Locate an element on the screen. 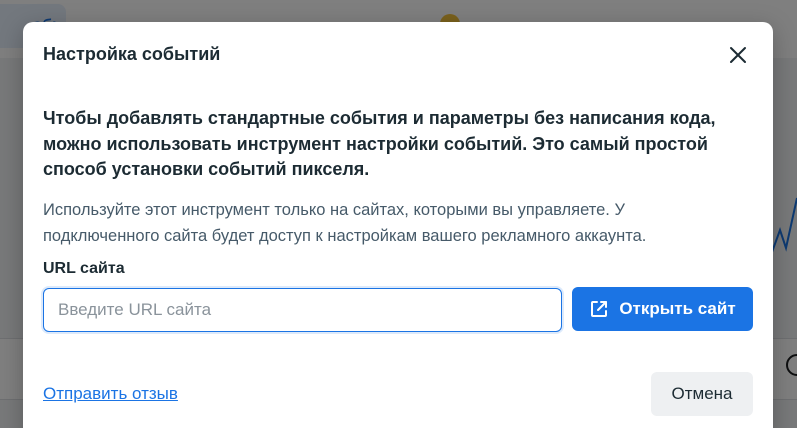 This screenshot has width=797, height=428. external-link-icon is located at coordinates (599, 309).